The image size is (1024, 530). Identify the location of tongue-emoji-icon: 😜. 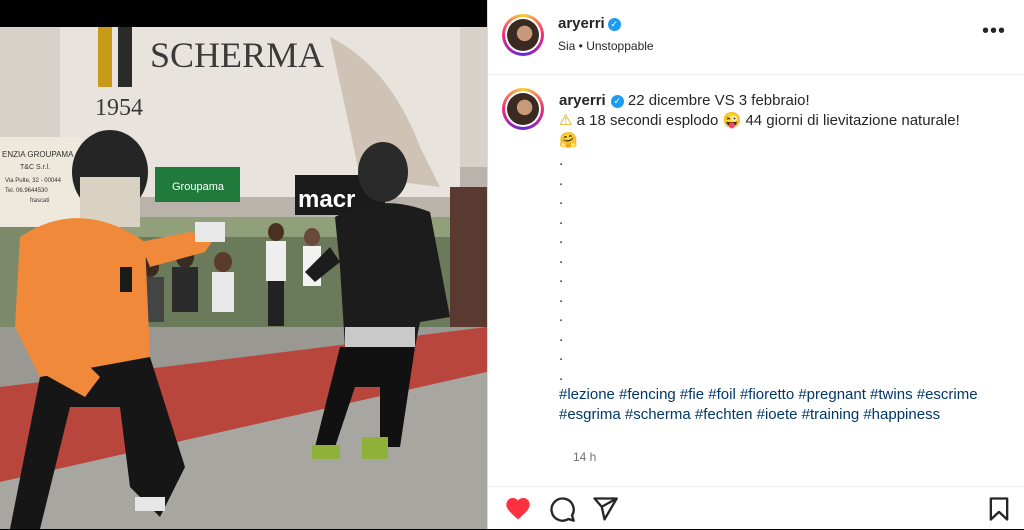
(732, 120).